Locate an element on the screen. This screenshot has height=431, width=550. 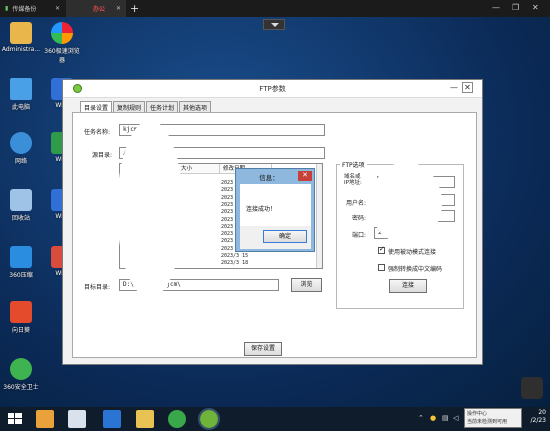
dialog-footer: 确定 is located at coordinates (275, 237).